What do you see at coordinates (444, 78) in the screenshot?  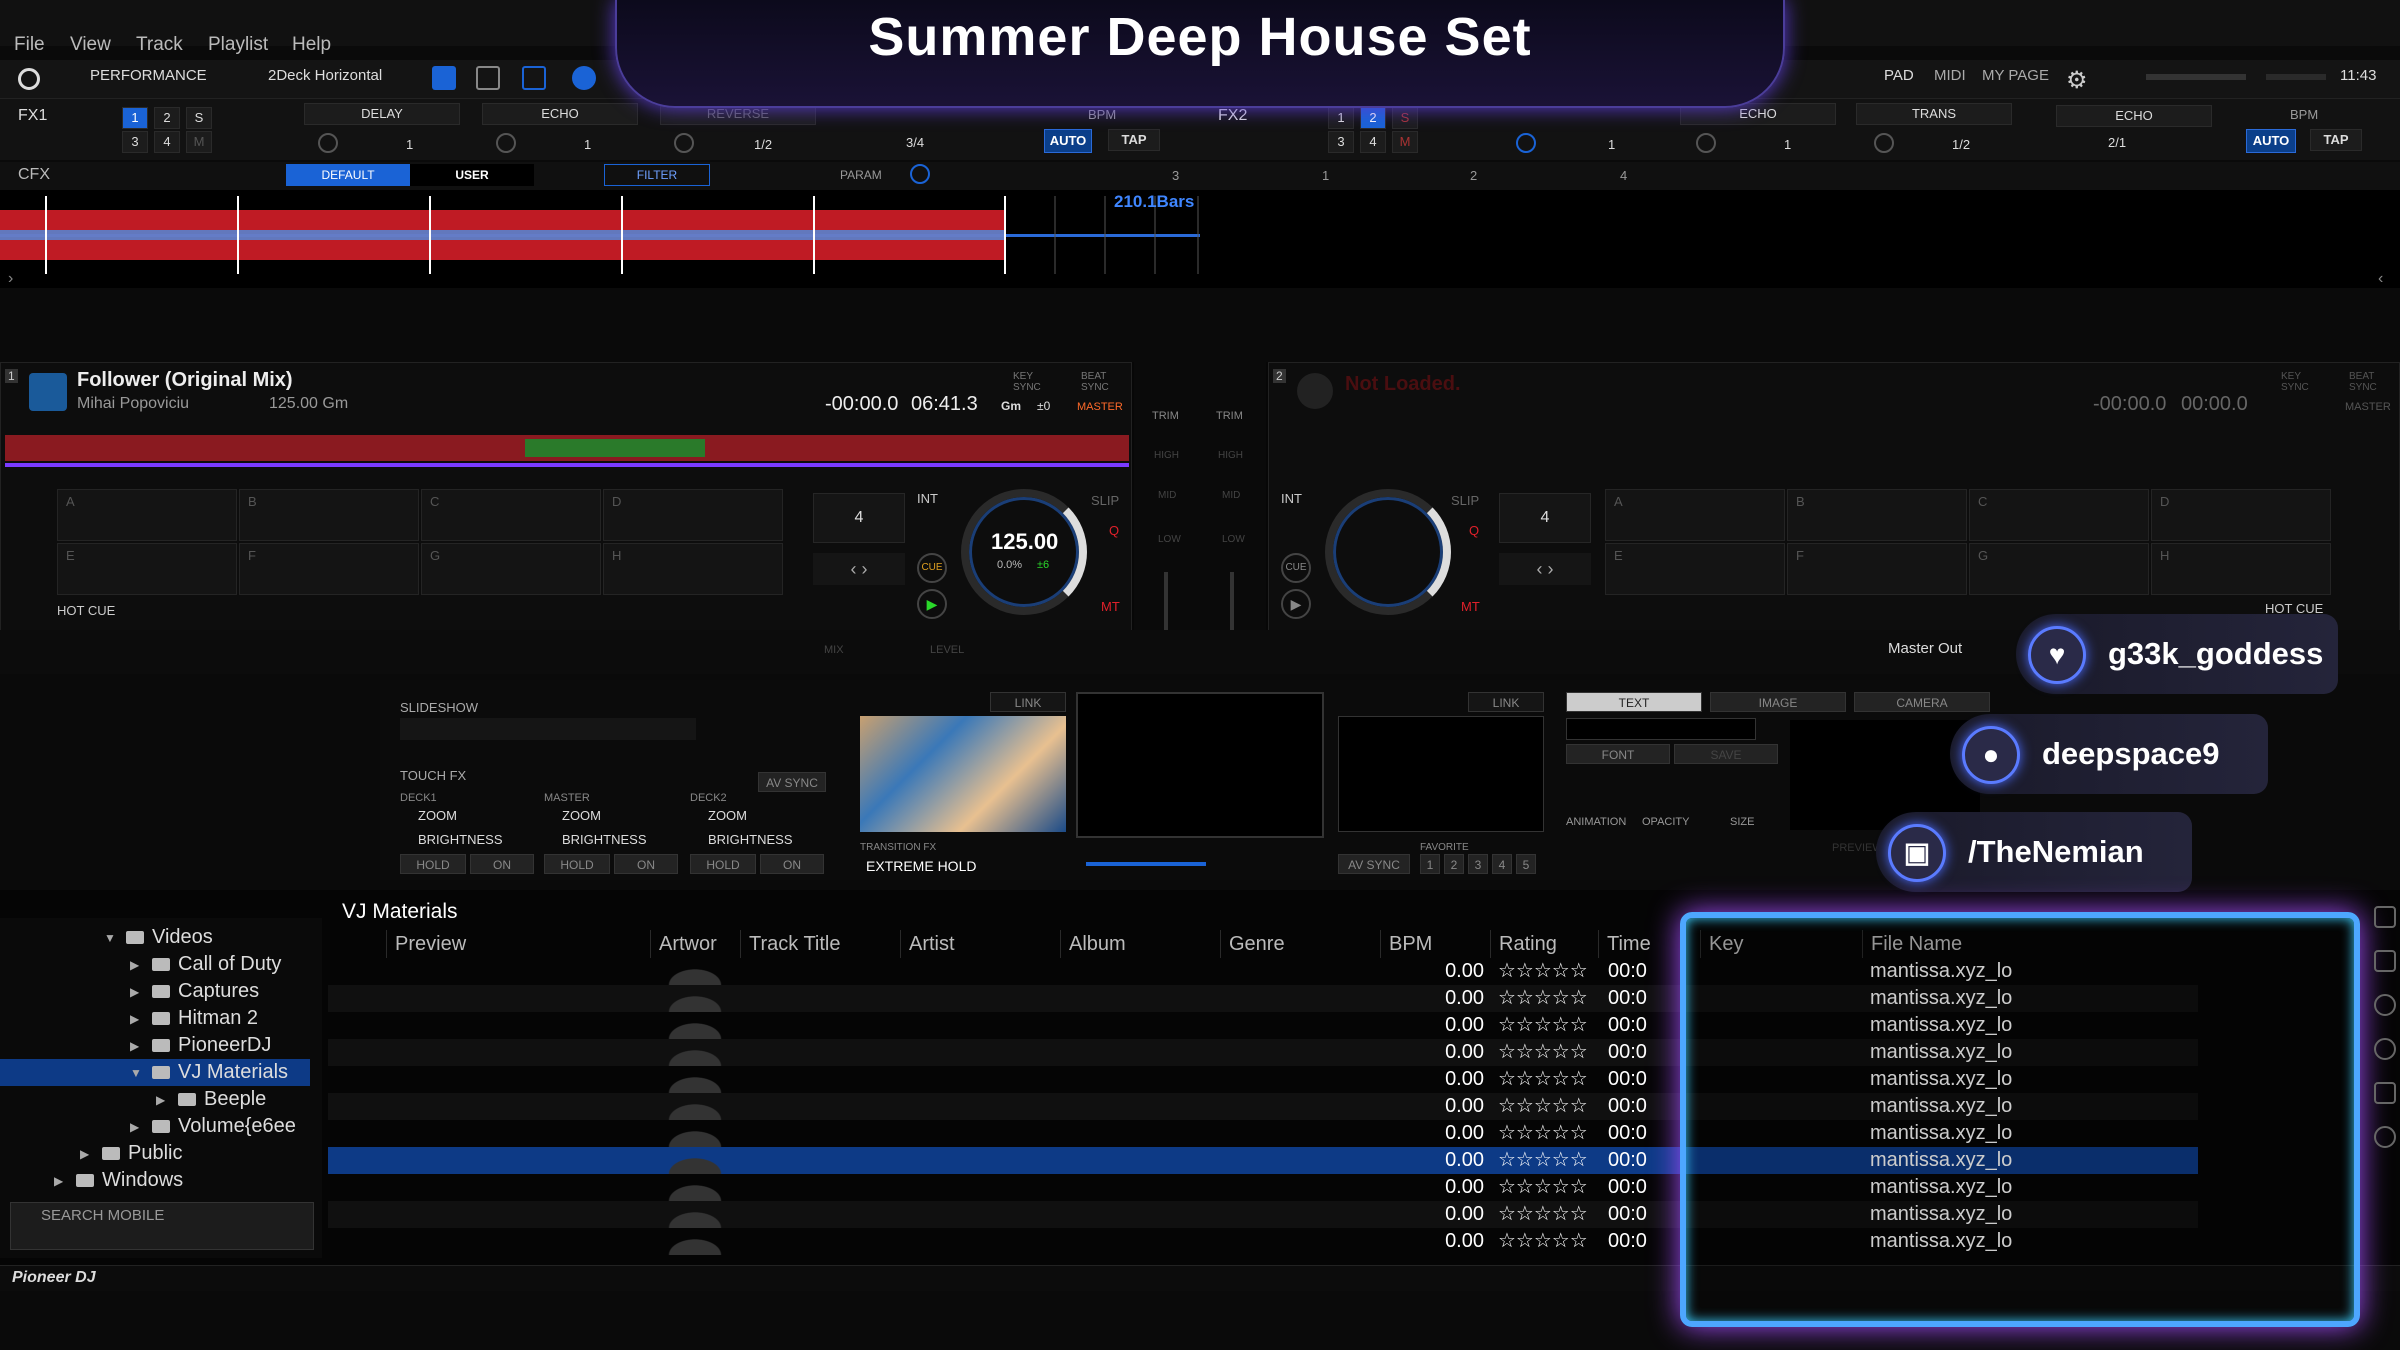 I see `fx-panel-icon` at bounding box center [444, 78].